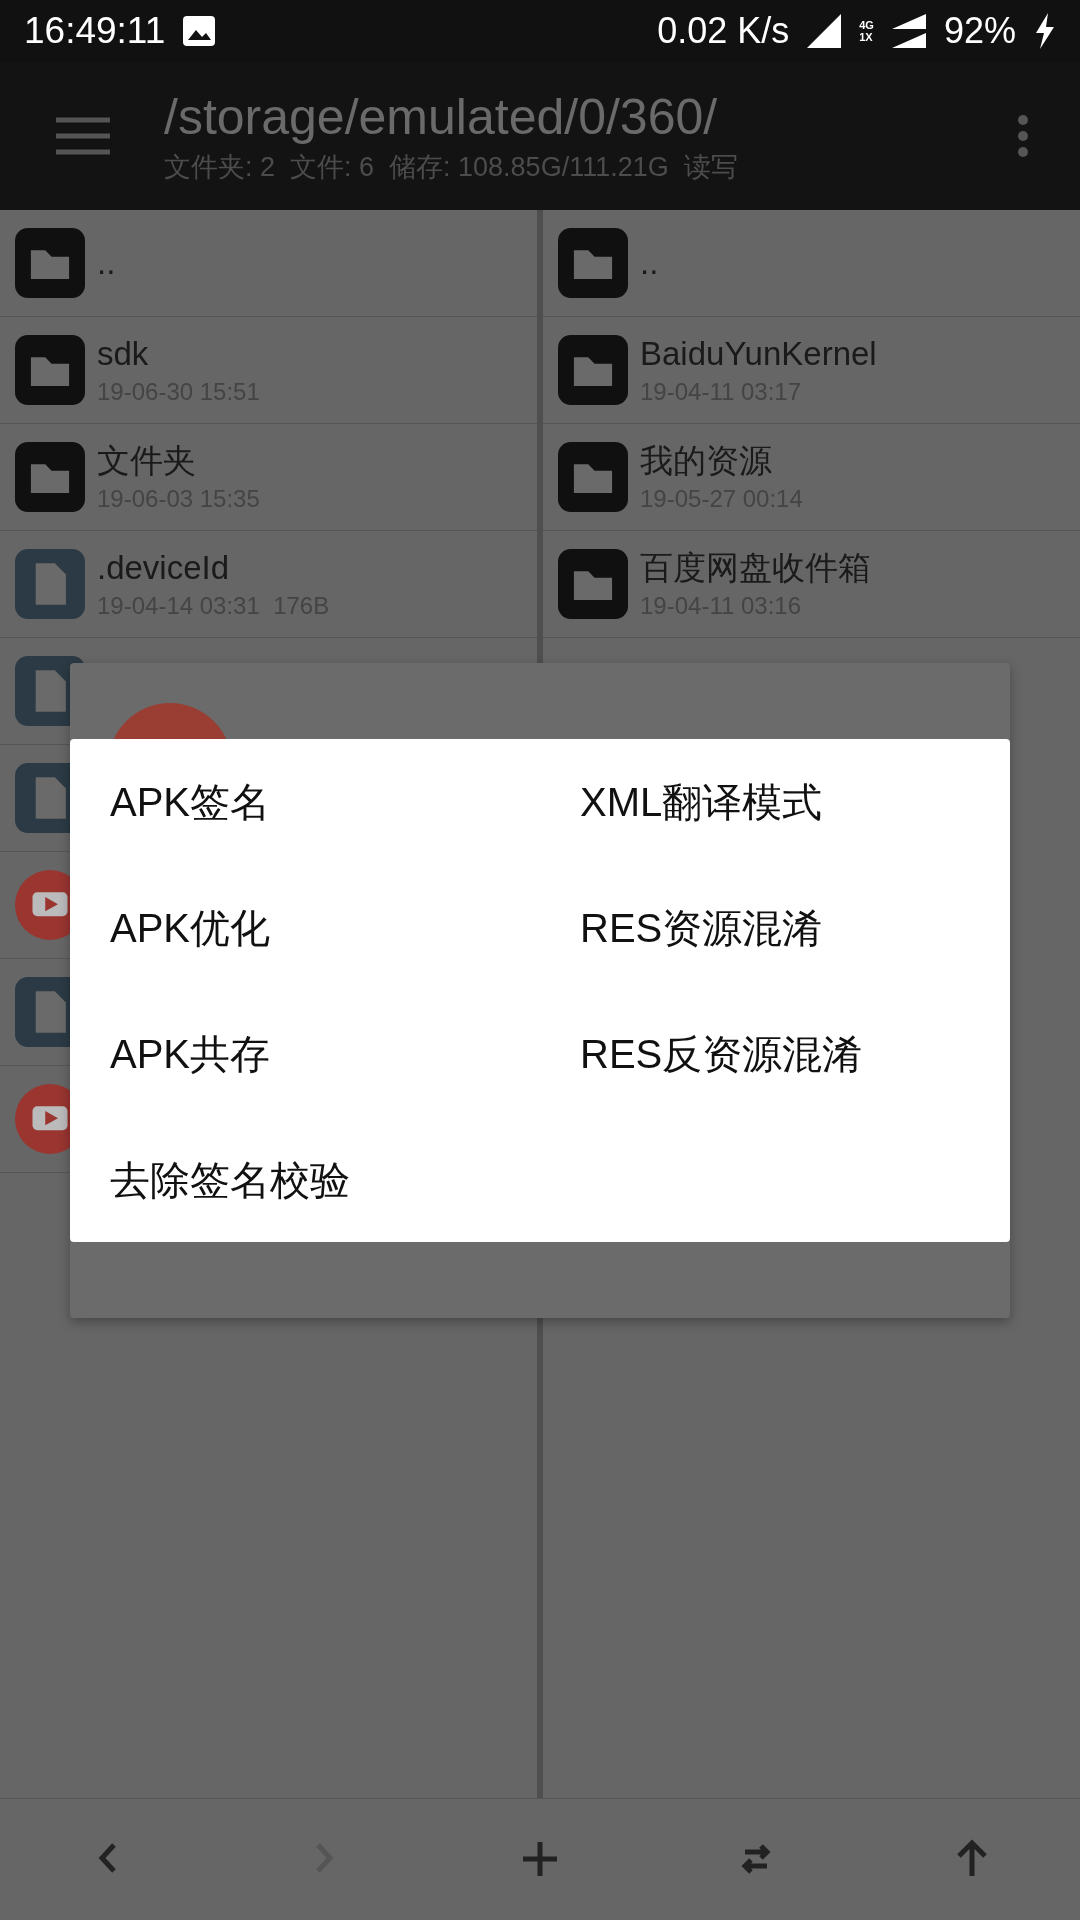 The width and height of the screenshot is (1080, 1920). I want to click on menu-item: APK优化, so click(305, 928).